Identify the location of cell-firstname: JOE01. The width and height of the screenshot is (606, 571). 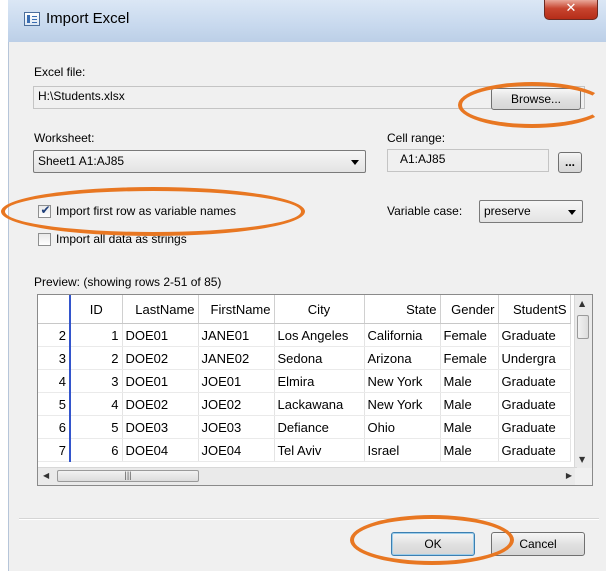
(236, 381).